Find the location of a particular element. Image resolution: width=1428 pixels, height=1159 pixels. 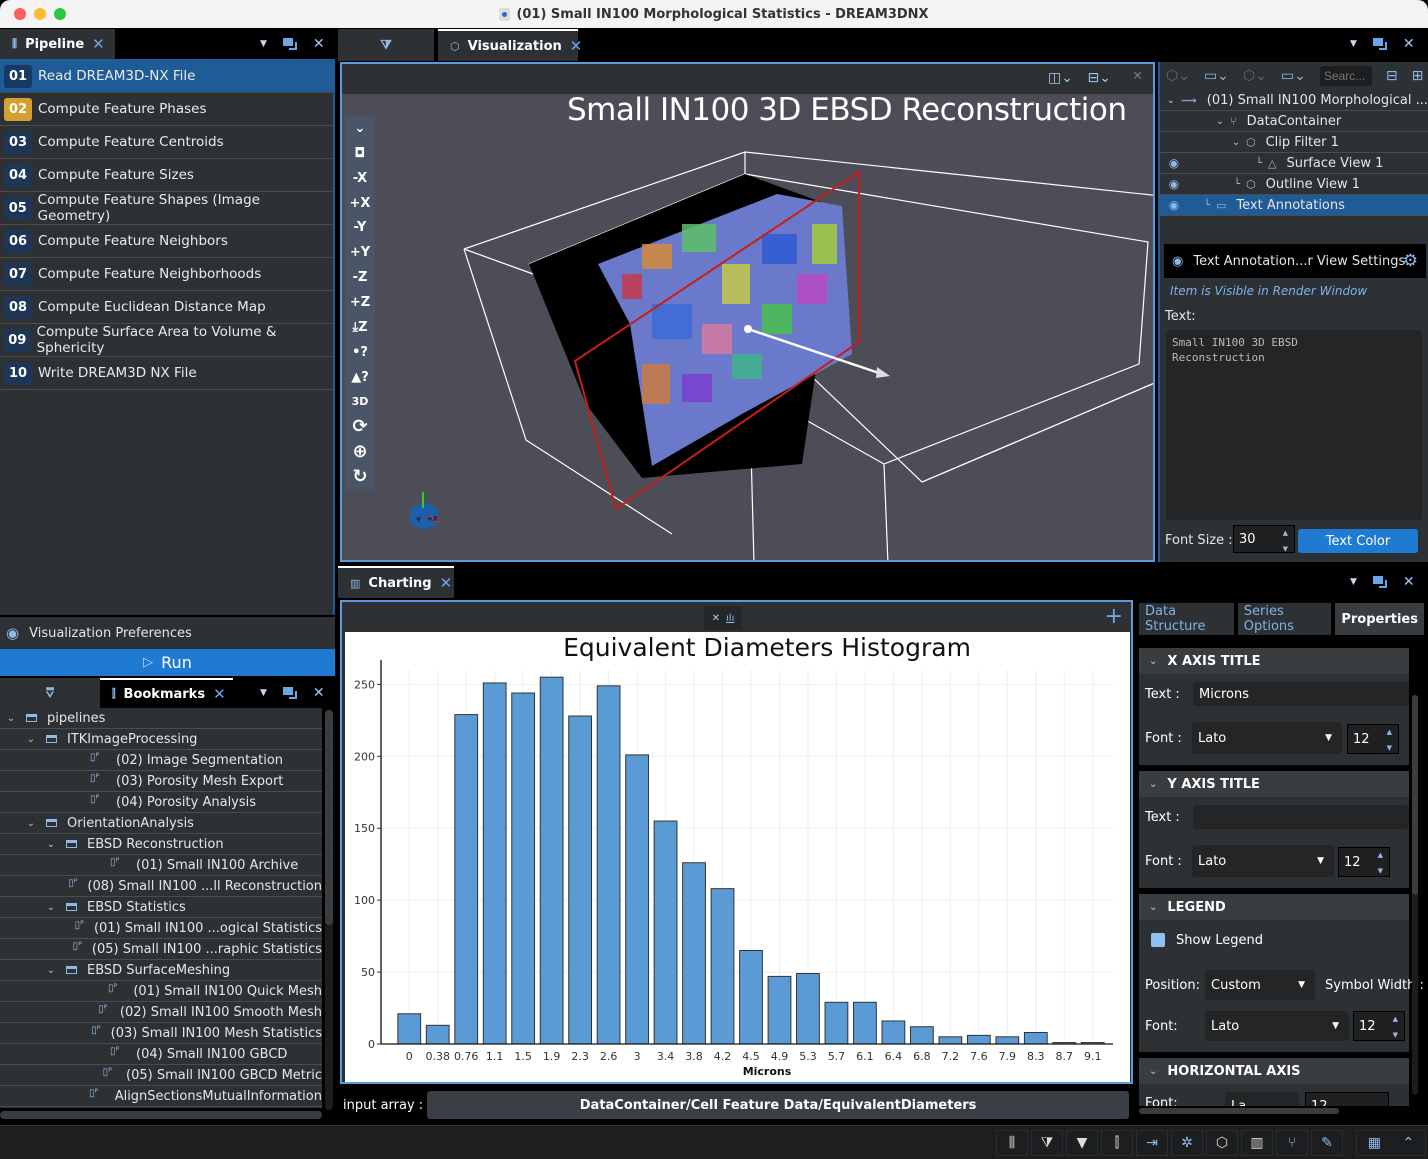

text-color-button: Text Color is located at coordinates (1358, 541).